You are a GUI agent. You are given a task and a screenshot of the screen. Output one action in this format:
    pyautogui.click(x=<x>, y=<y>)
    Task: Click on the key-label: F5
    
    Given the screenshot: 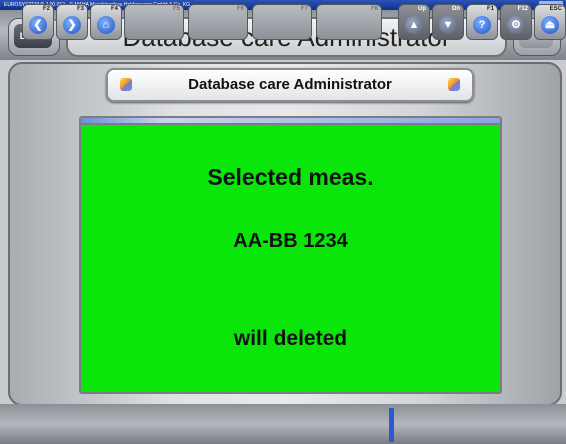 What is the action you would take?
    pyautogui.click(x=176, y=9)
    